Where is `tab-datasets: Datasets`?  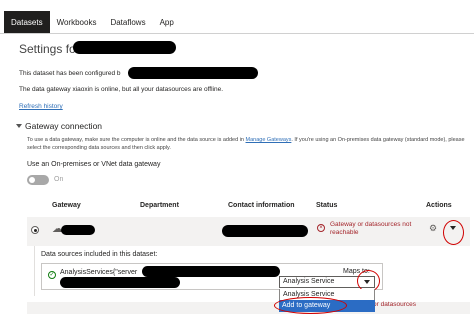
tab-datasets: Datasets is located at coordinates (27, 22).